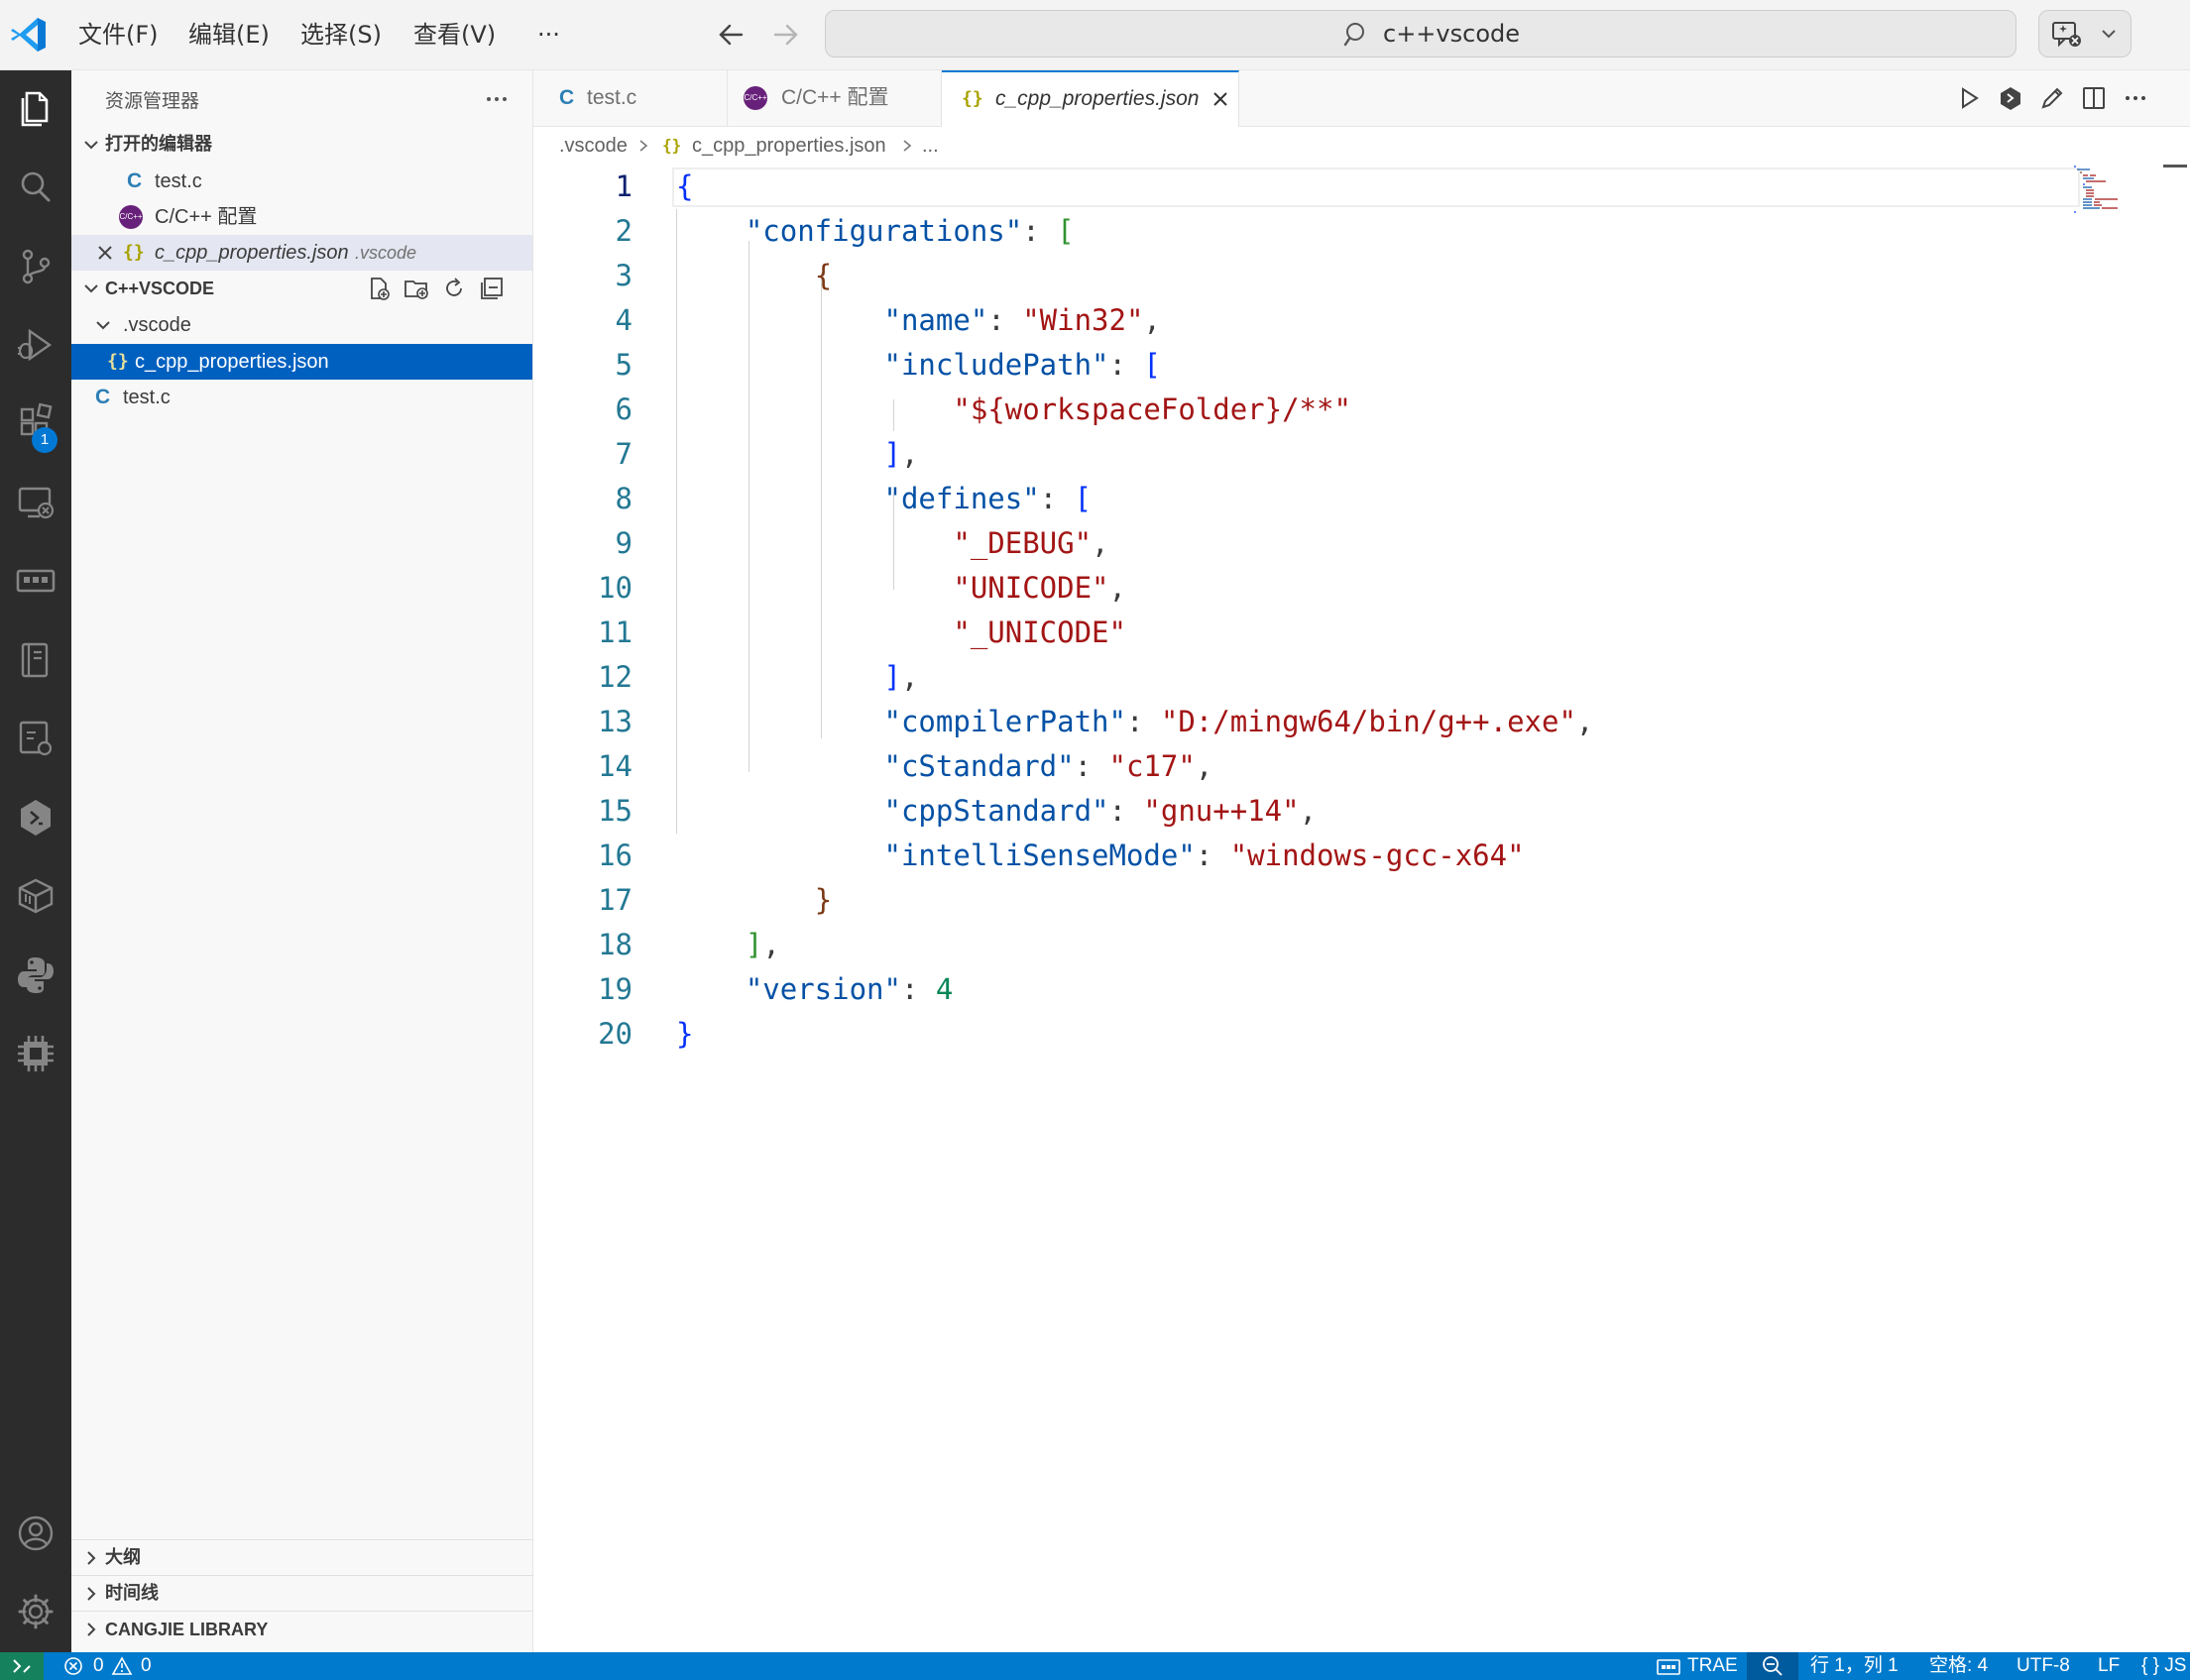 This screenshot has width=2190, height=1680. Describe the element at coordinates (122, 1666) in the screenshot. I see `warning-icon` at that location.